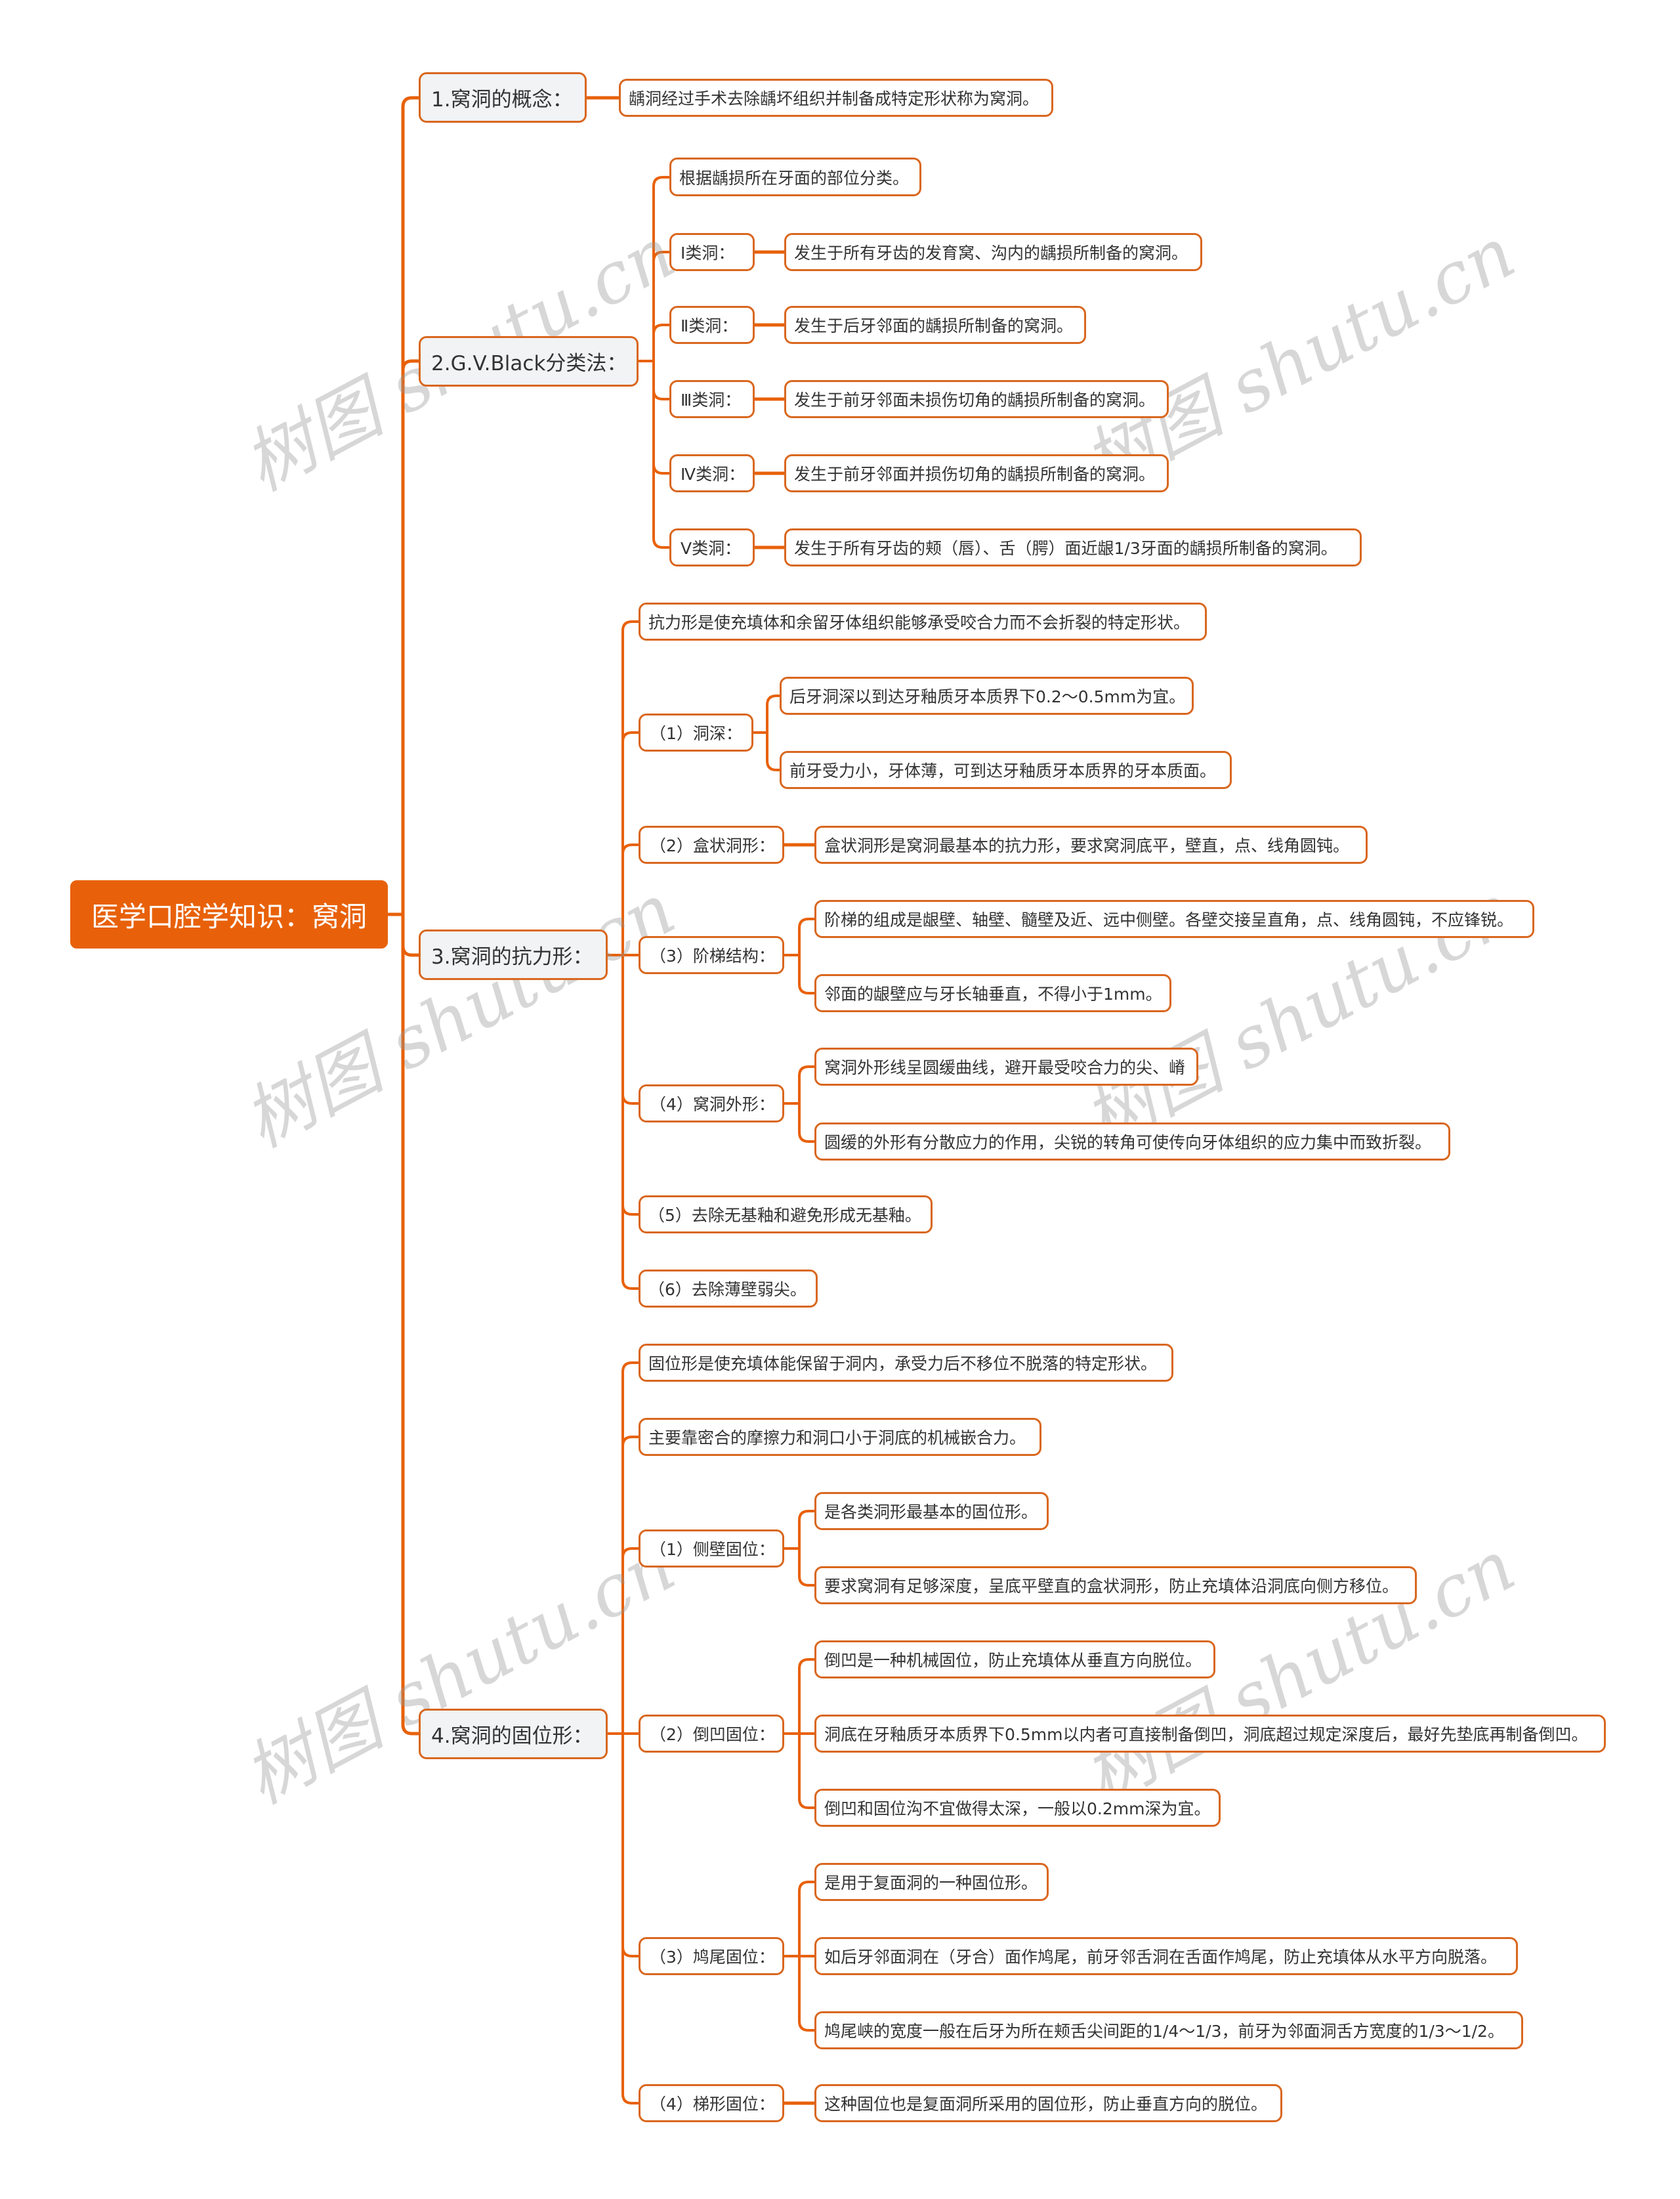 Image resolution: width=1680 pixels, height=2199 pixels. Describe the element at coordinates (1048, 2103) in the screenshot. I see `leaf-node: 这种固位也是复面洞所采用的固位形，防止垂直方向的脱位。` at that location.